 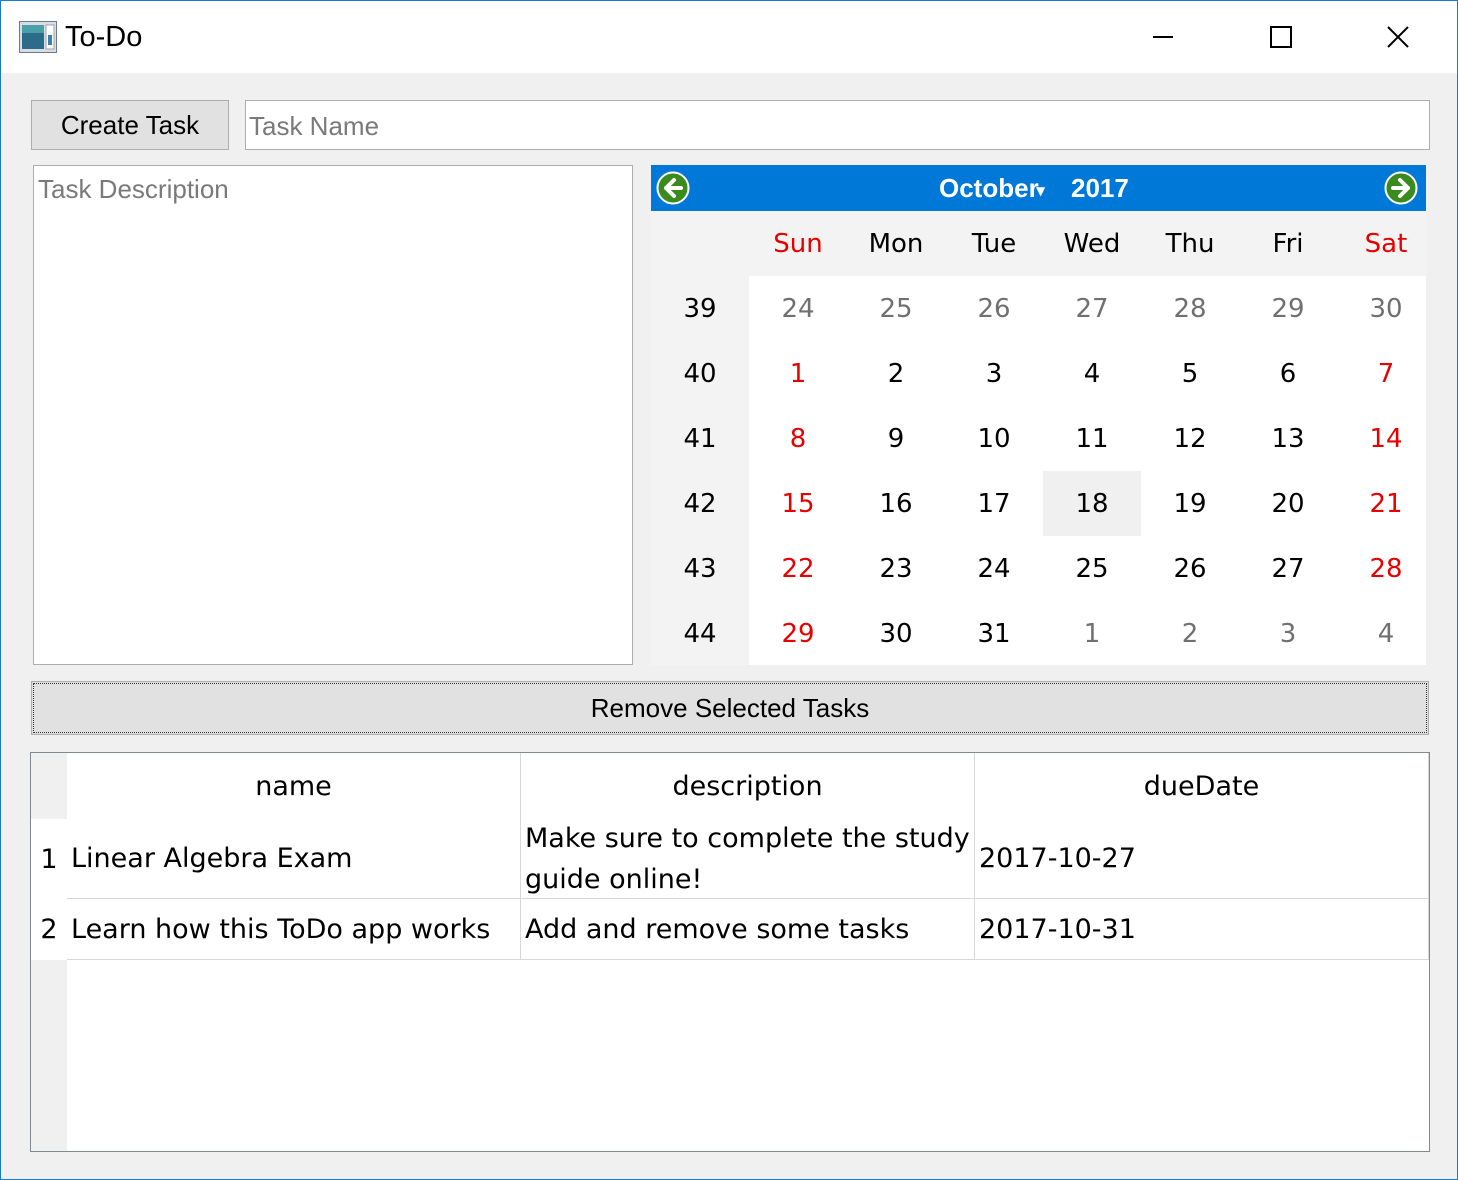 What do you see at coordinates (1288, 373) in the screenshot?
I see `calendar-day-cell: 6` at bounding box center [1288, 373].